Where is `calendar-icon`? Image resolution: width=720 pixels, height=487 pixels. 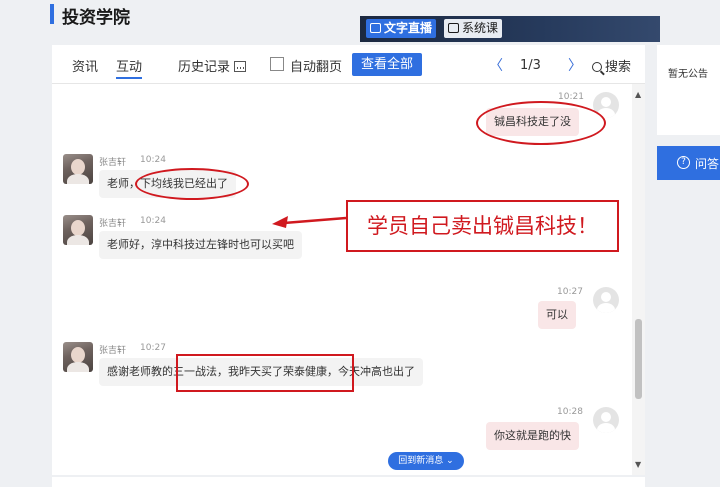 calendar-icon is located at coordinates (240, 66).